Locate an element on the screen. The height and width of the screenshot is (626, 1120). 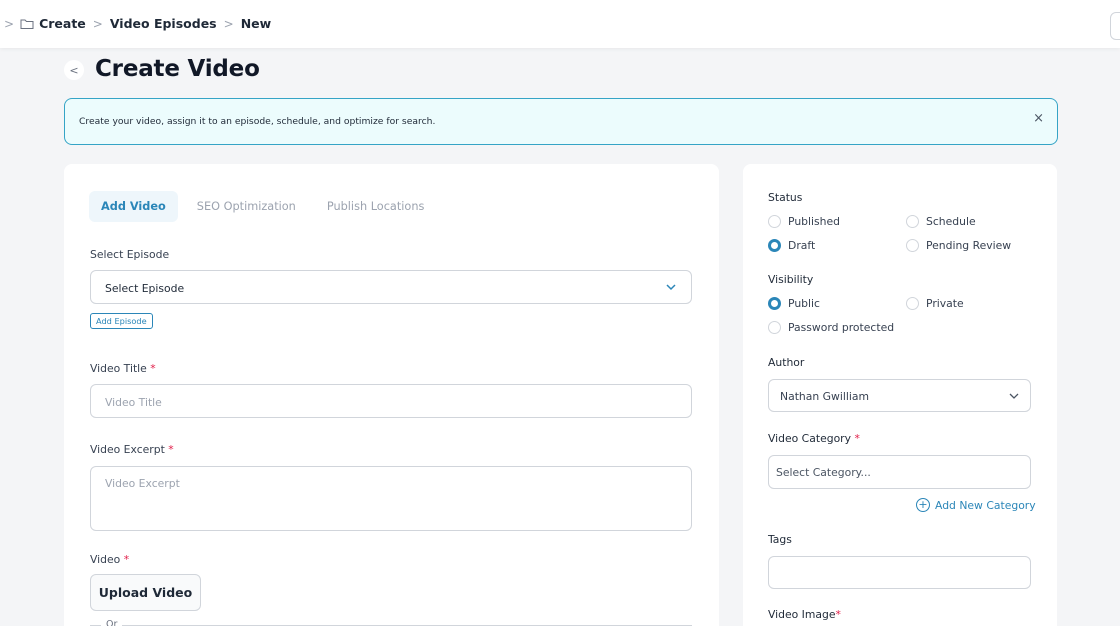
add-episode-button: Add Episode is located at coordinates (121, 321).